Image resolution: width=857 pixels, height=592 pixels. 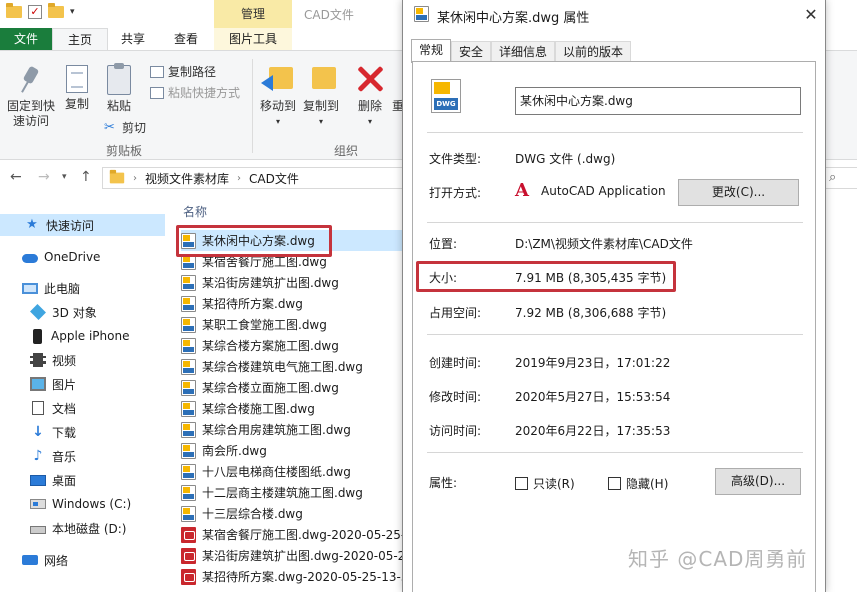 What do you see at coordinates (82, 360) in the screenshot?
I see `nav-item-videos: 视频` at bounding box center [82, 360].